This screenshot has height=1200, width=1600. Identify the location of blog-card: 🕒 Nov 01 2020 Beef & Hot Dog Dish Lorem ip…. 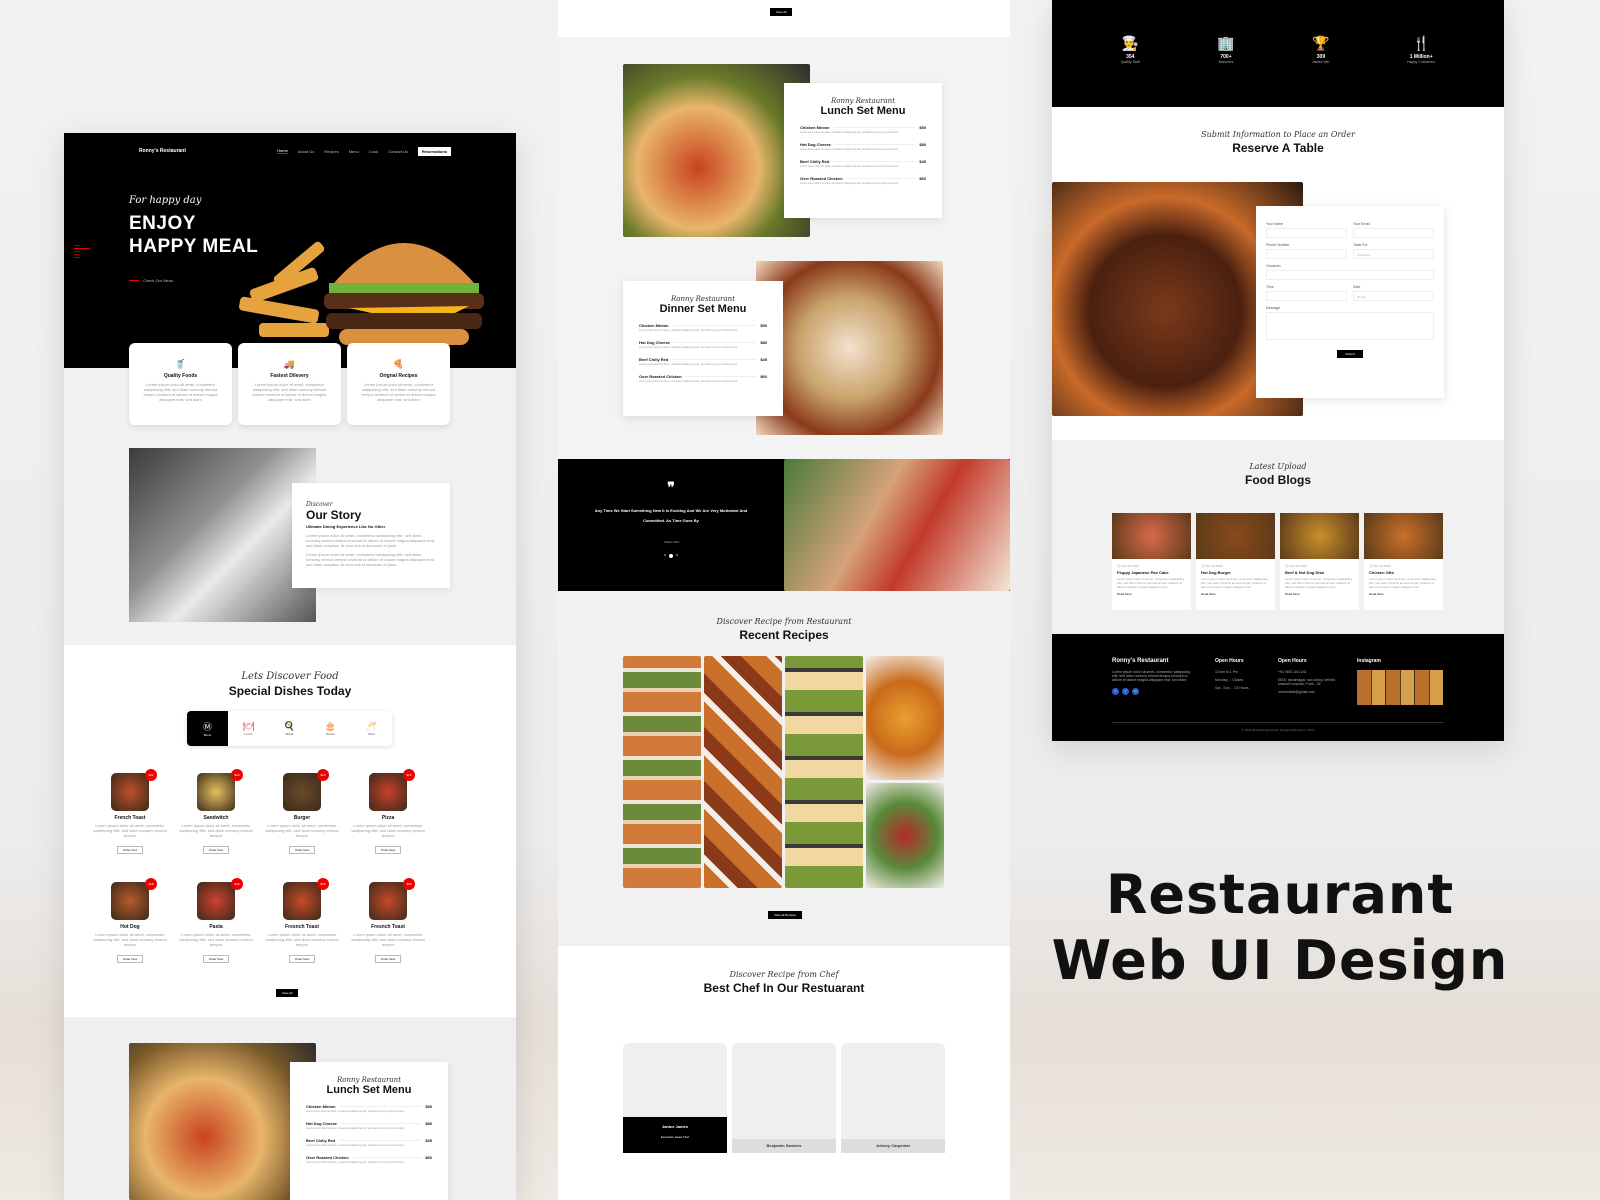
(1319, 561).